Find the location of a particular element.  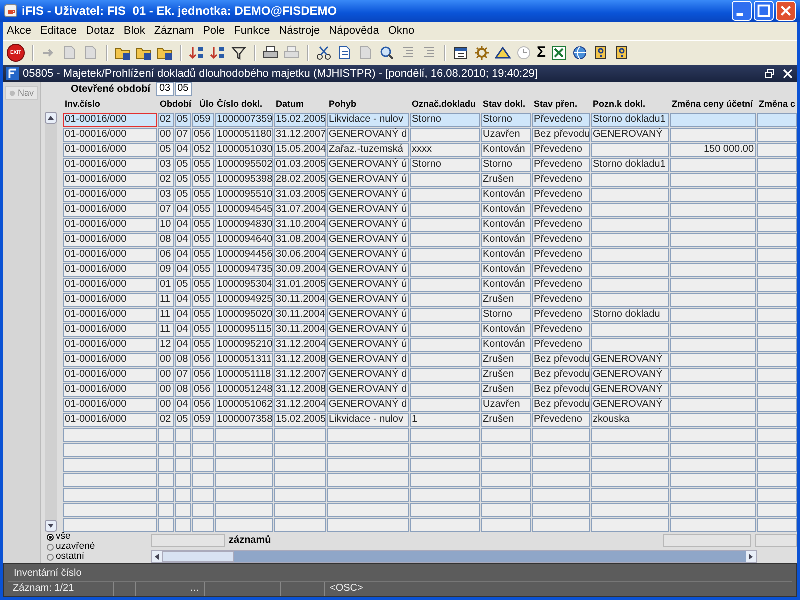

menu-item: Záznam is located at coordinates (174, 31).